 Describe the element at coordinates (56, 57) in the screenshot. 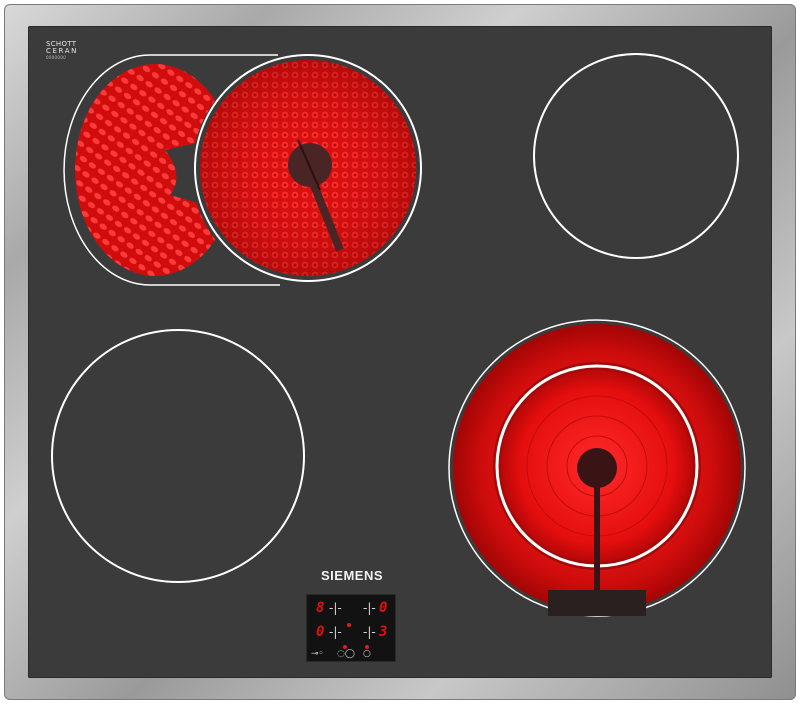

I see `schott-logo-code: 0000000` at that location.